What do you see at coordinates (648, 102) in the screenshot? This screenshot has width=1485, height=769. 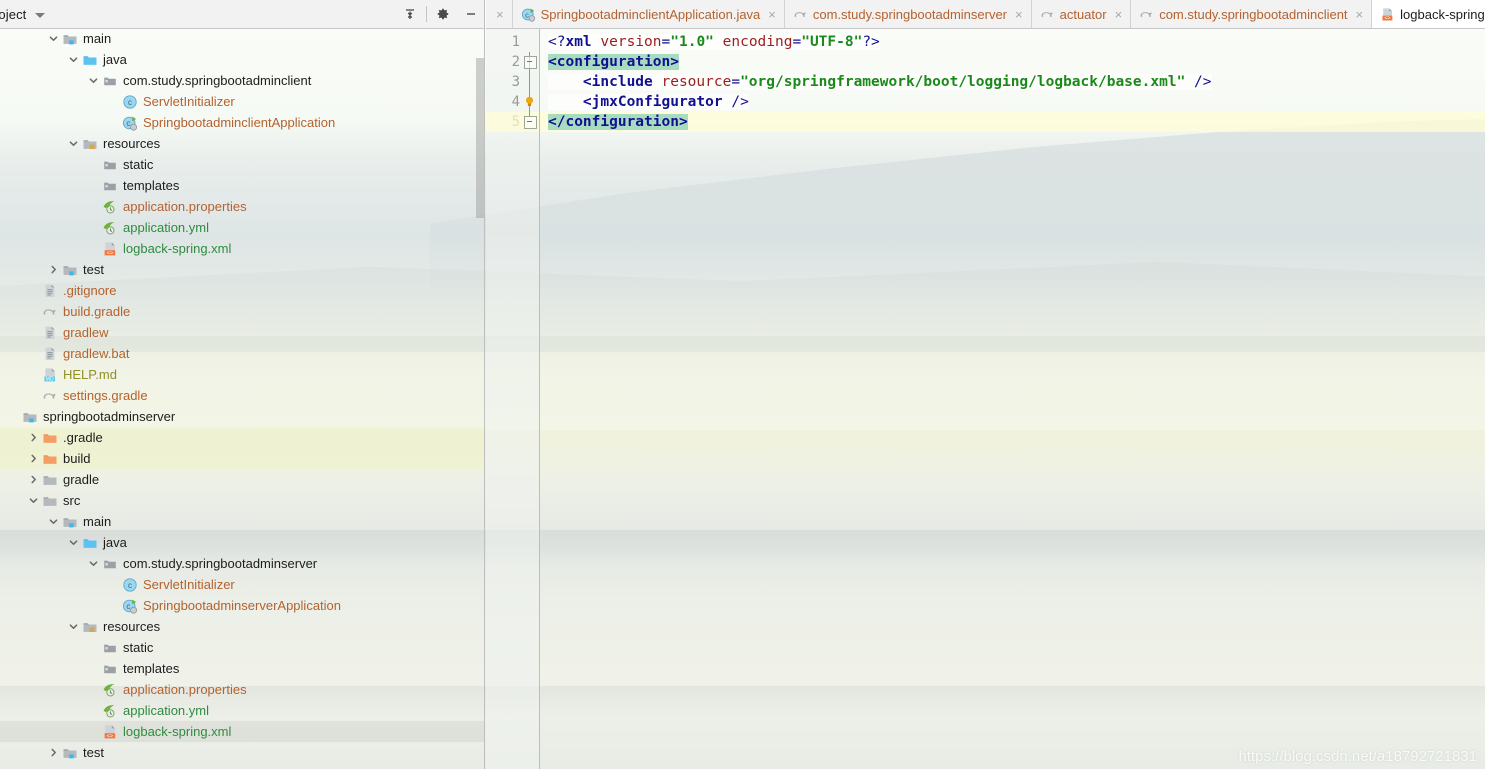 I see `code-line: <jmxConfigurator />` at bounding box center [648, 102].